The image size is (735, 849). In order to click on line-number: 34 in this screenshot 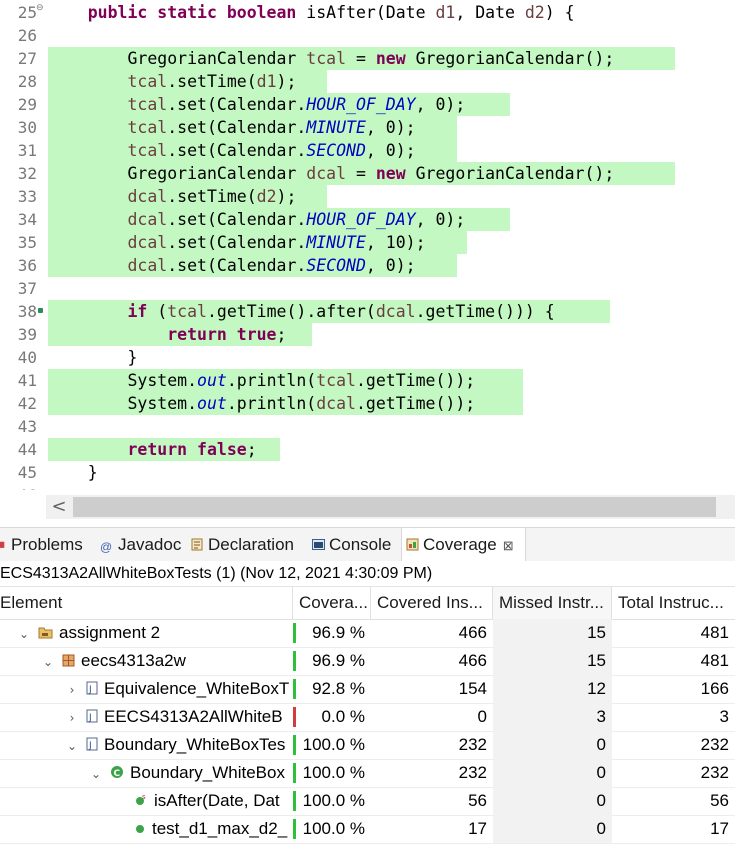, I will do `click(27, 219)`.